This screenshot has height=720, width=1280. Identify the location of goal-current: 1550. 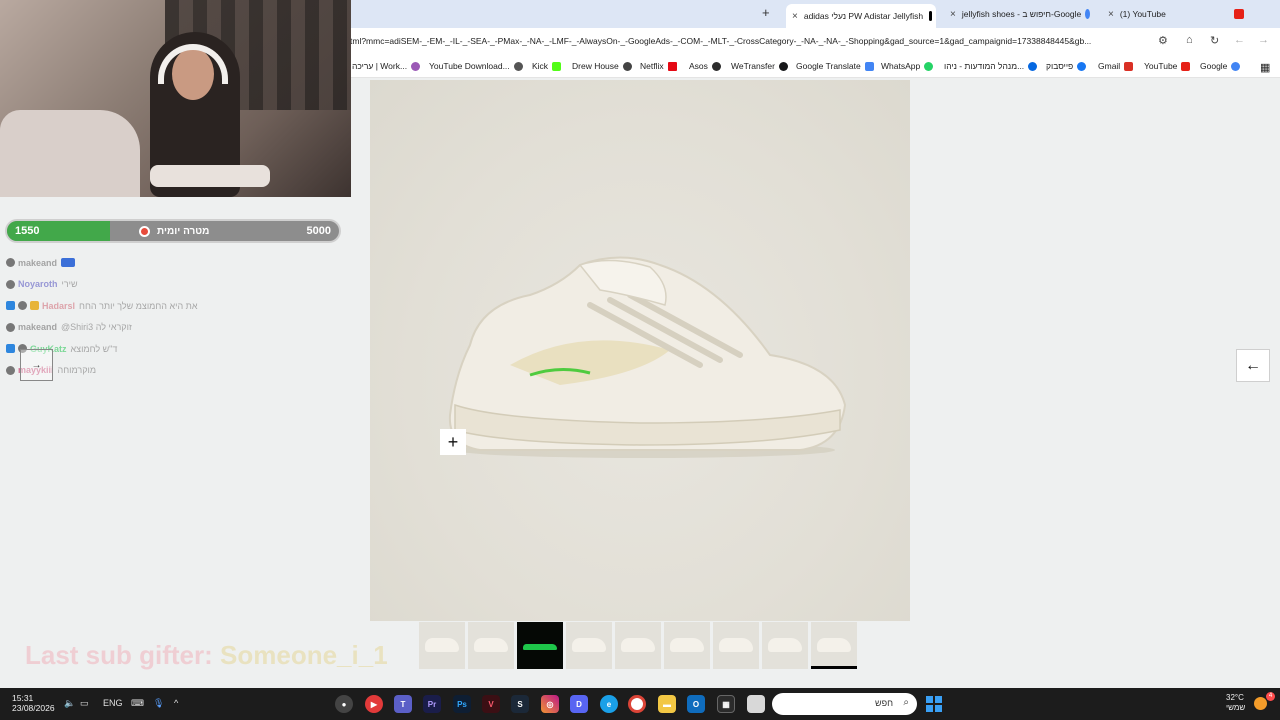
(27, 231).